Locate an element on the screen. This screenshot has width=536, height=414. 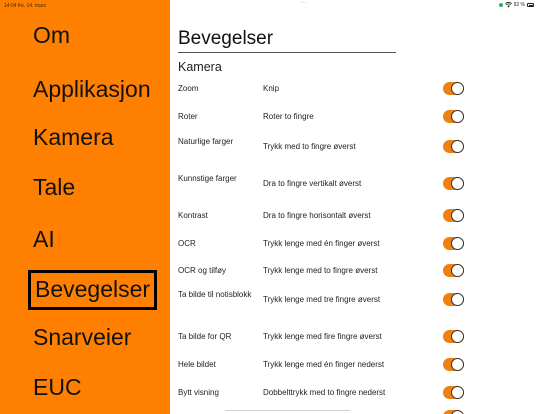
gesture-toggle-ta-bilde-for-qr is located at coordinates (453, 336).